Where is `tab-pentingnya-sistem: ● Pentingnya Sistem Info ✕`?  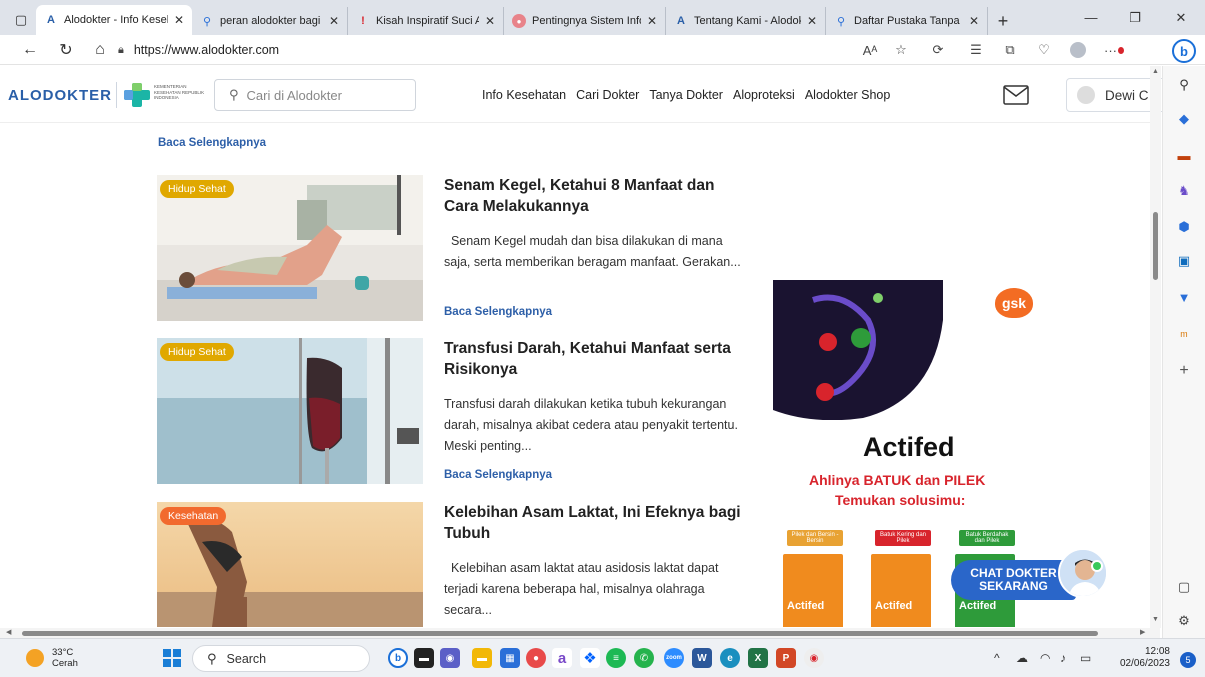 tab-pentingnya-sistem: ● Pentingnya Sistem Info ✕ is located at coordinates (585, 21).